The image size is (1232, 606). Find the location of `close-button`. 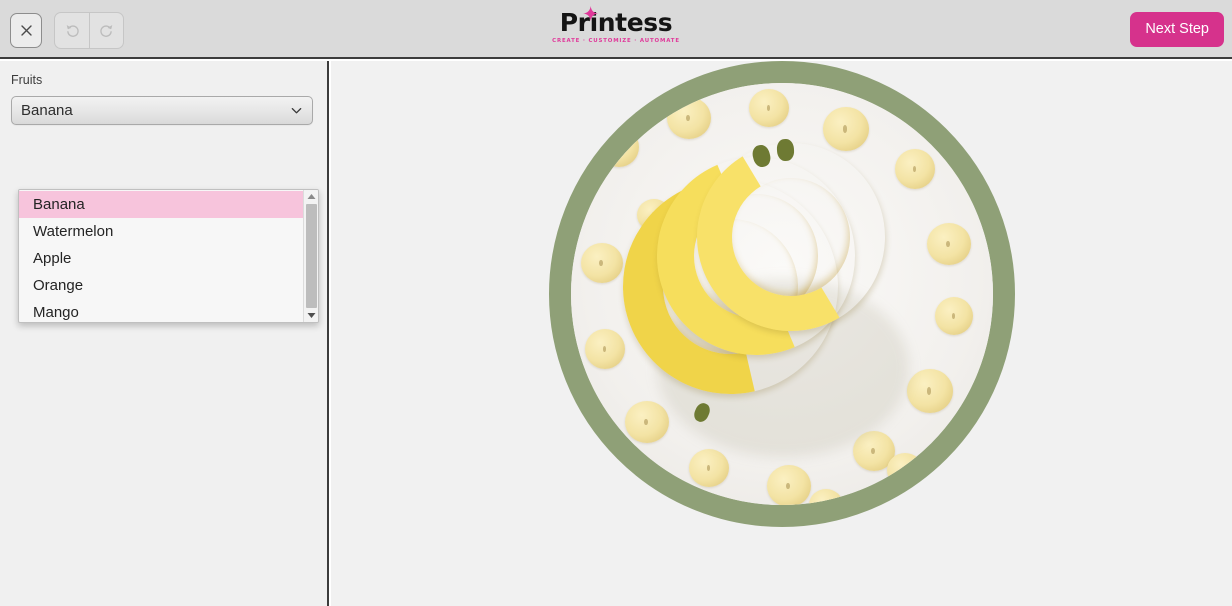

close-button is located at coordinates (26, 30).